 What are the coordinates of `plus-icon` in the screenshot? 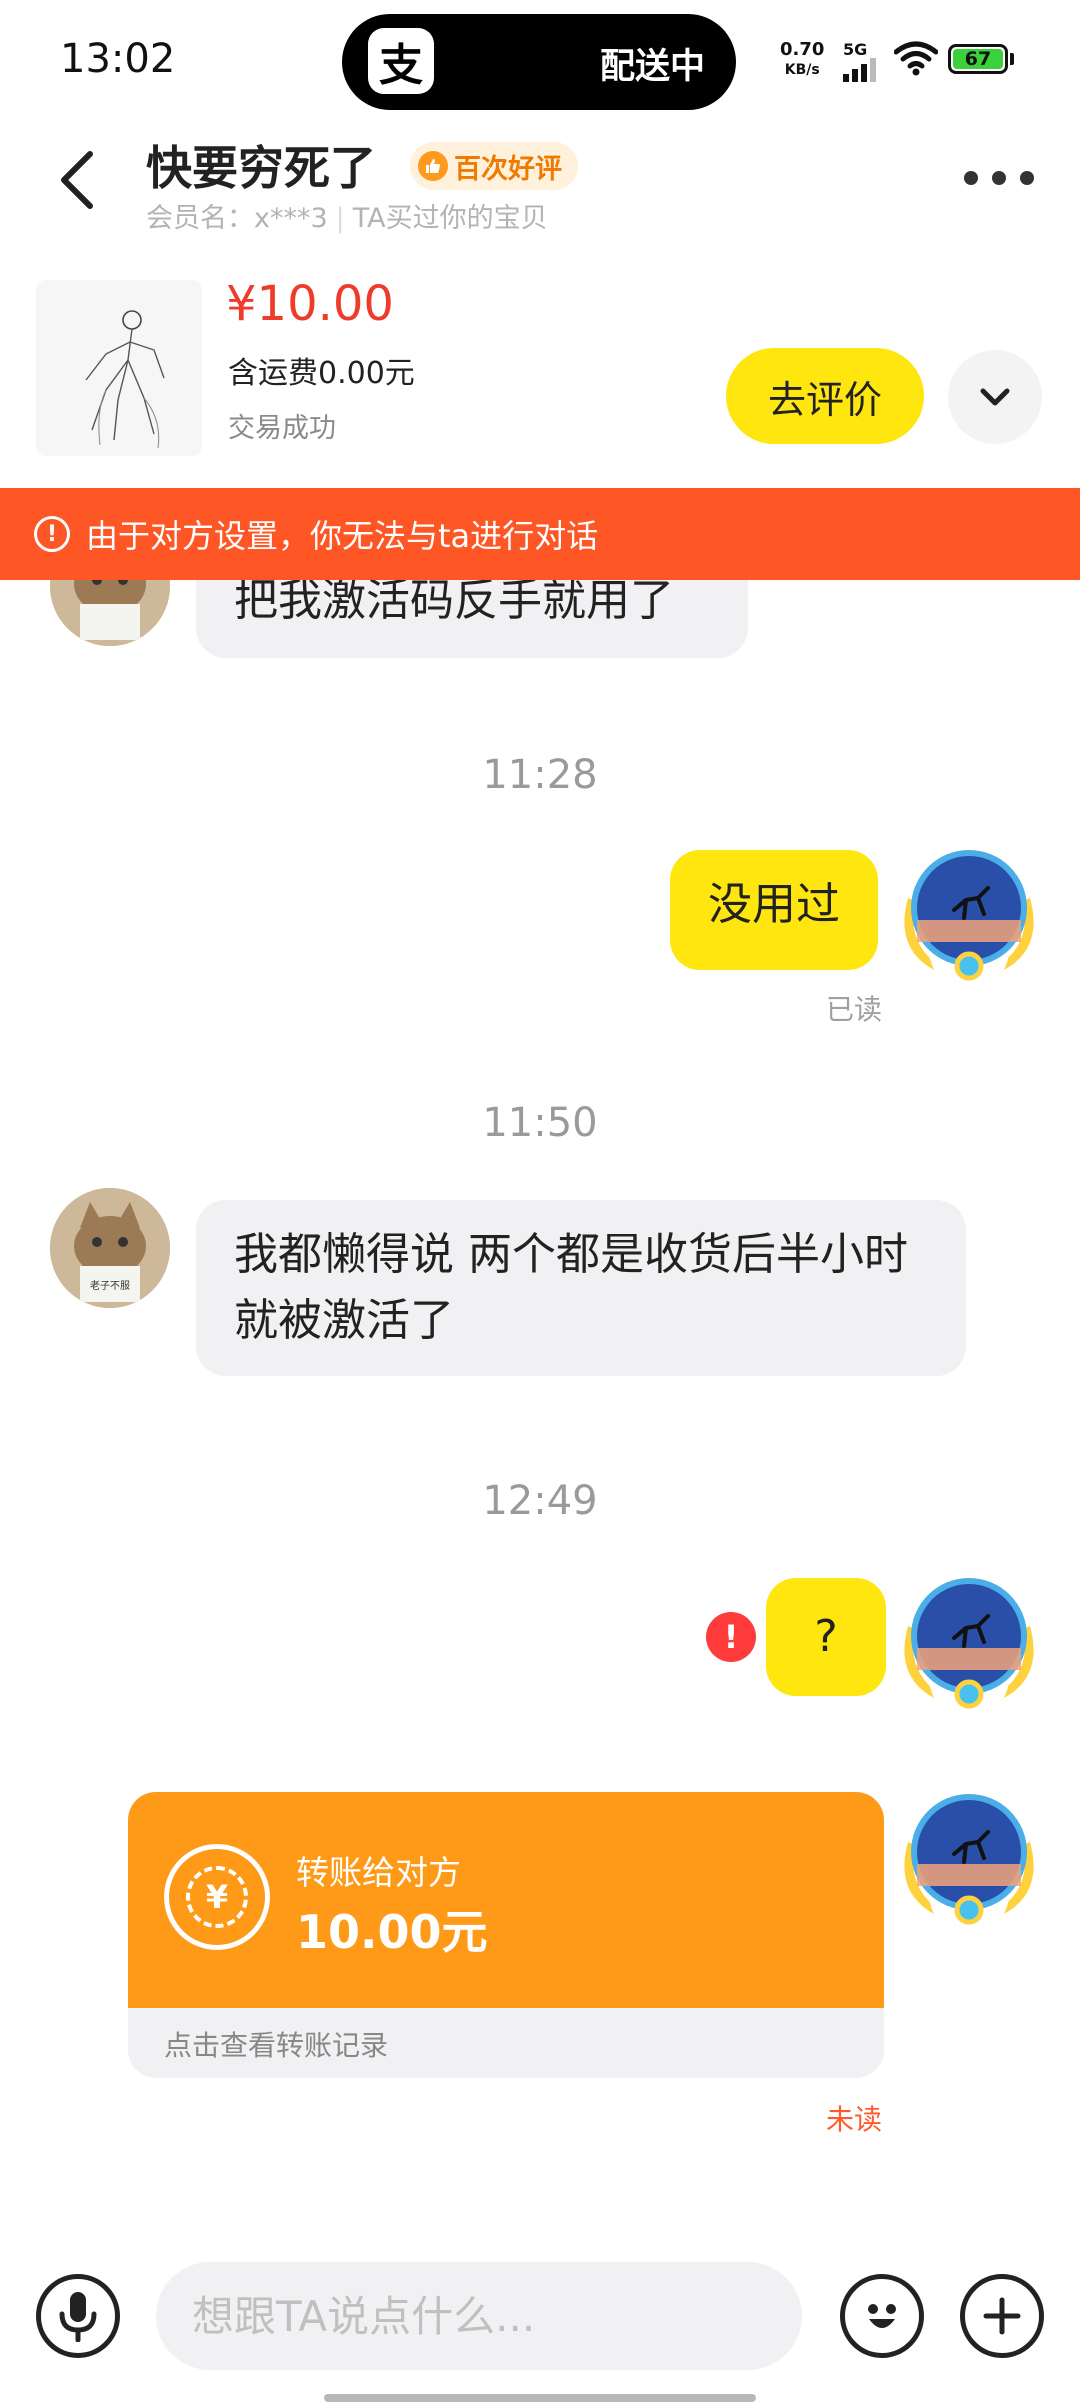 It's located at (1002, 2316).